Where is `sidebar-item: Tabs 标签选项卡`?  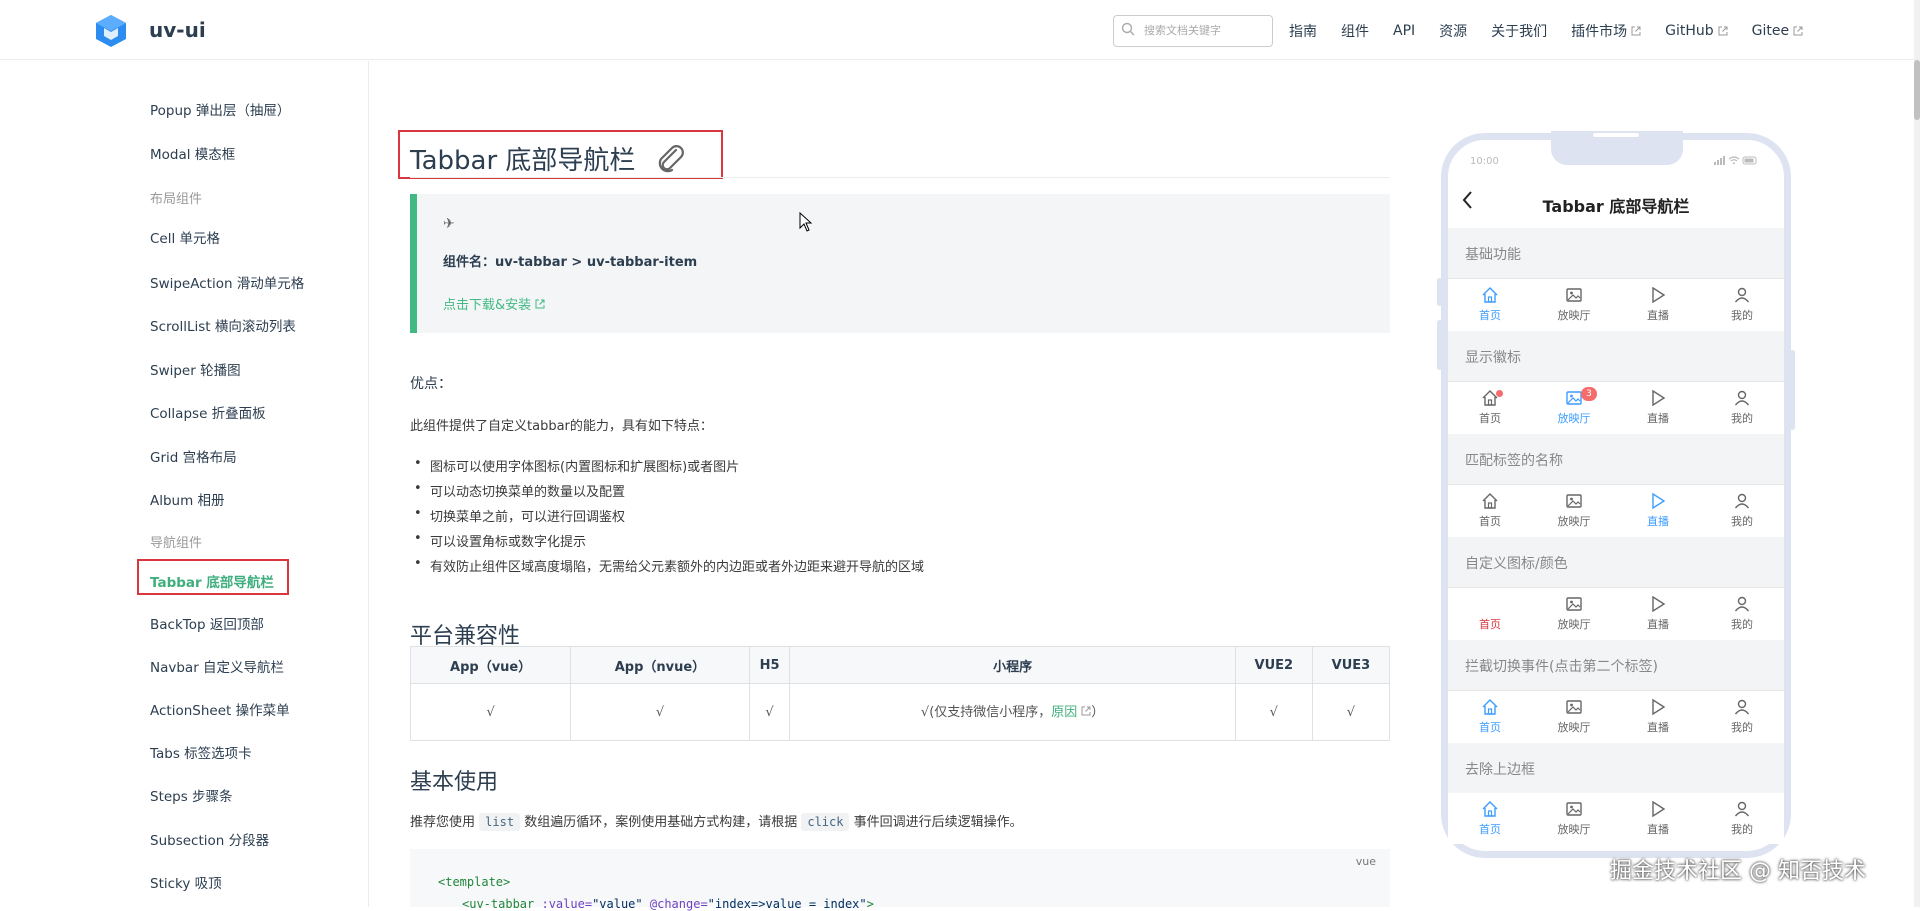
sidebar-item: Tabs 标签选项卡 is located at coordinates (201, 752).